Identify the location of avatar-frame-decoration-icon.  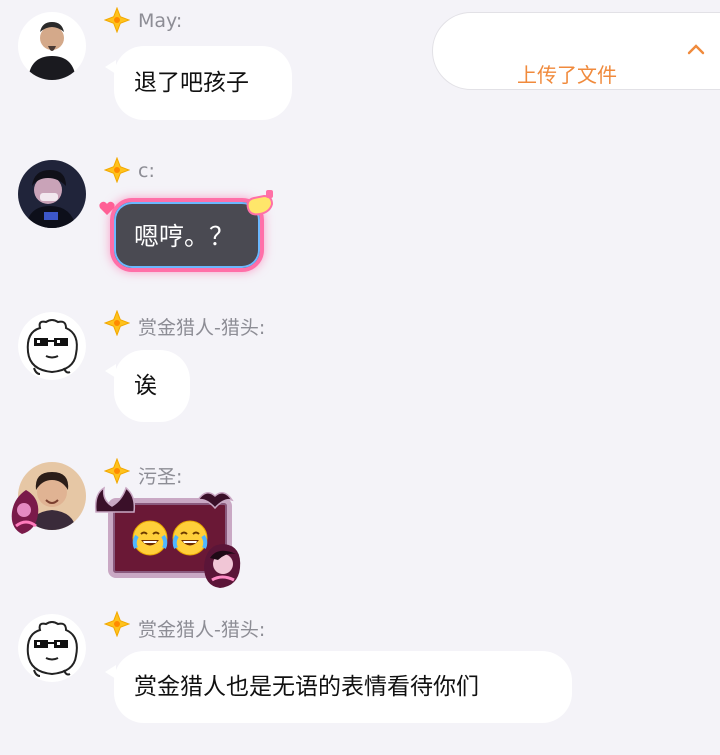
(25, 512).